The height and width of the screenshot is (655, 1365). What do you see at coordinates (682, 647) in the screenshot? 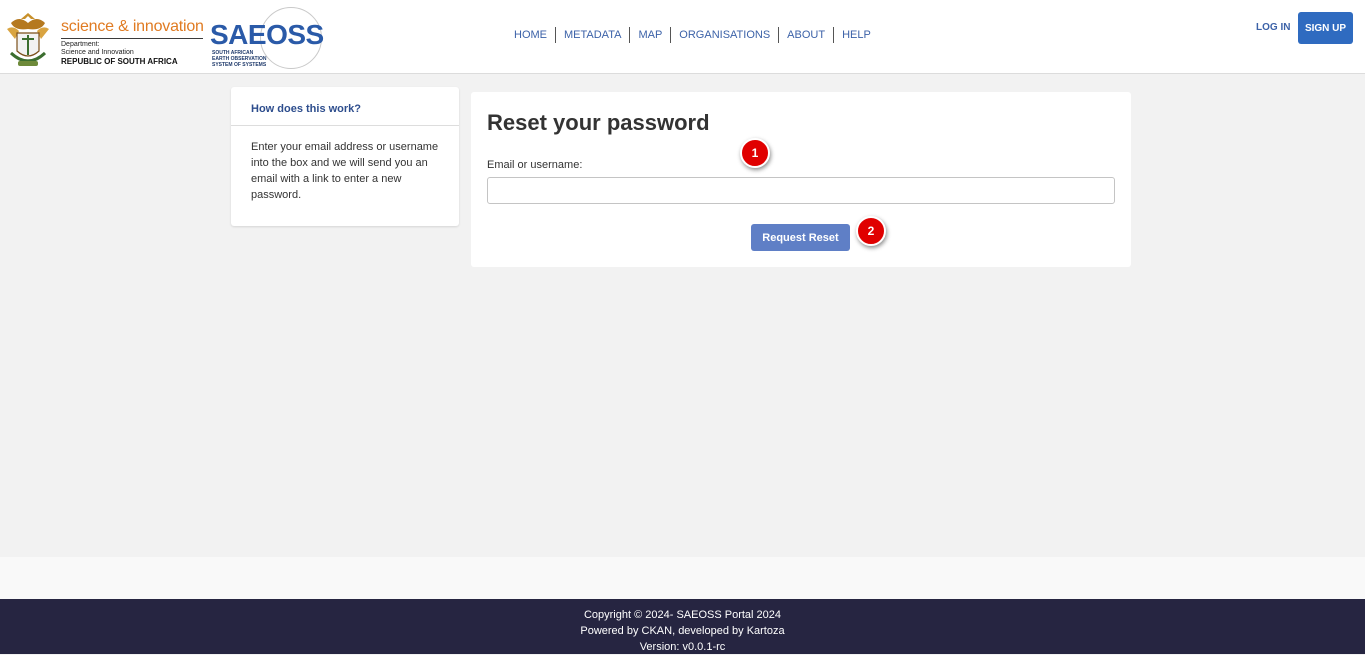
I see `footer-version: Version: v0.0.1-rc` at bounding box center [682, 647].